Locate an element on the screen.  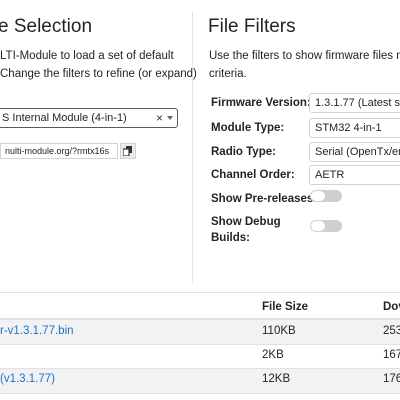
module-type-label: Module Type: is located at coordinates (248, 128).